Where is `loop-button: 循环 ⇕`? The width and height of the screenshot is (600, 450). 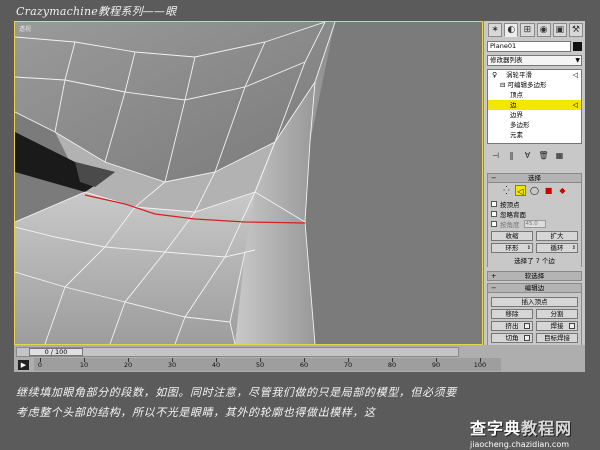 loop-button: 循环 ⇕ is located at coordinates (557, 248).